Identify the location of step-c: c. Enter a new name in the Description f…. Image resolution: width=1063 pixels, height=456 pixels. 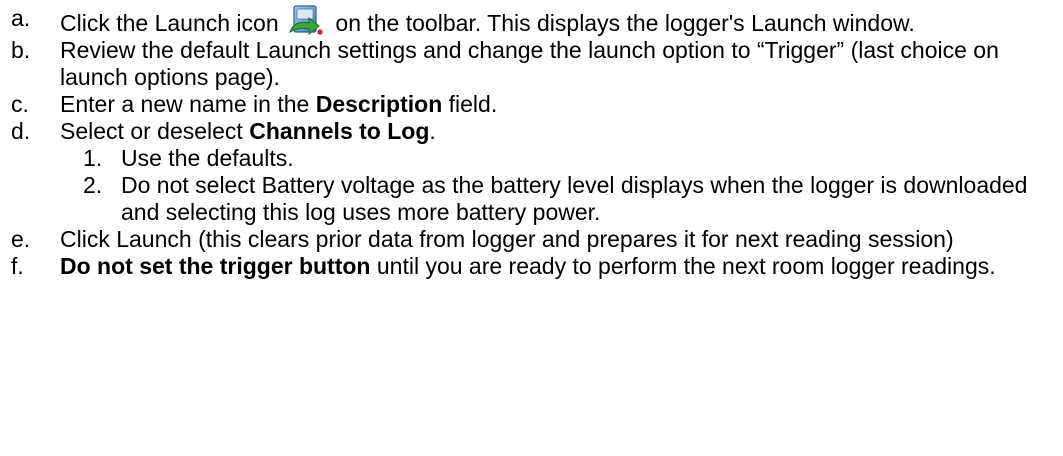
(531, 104).